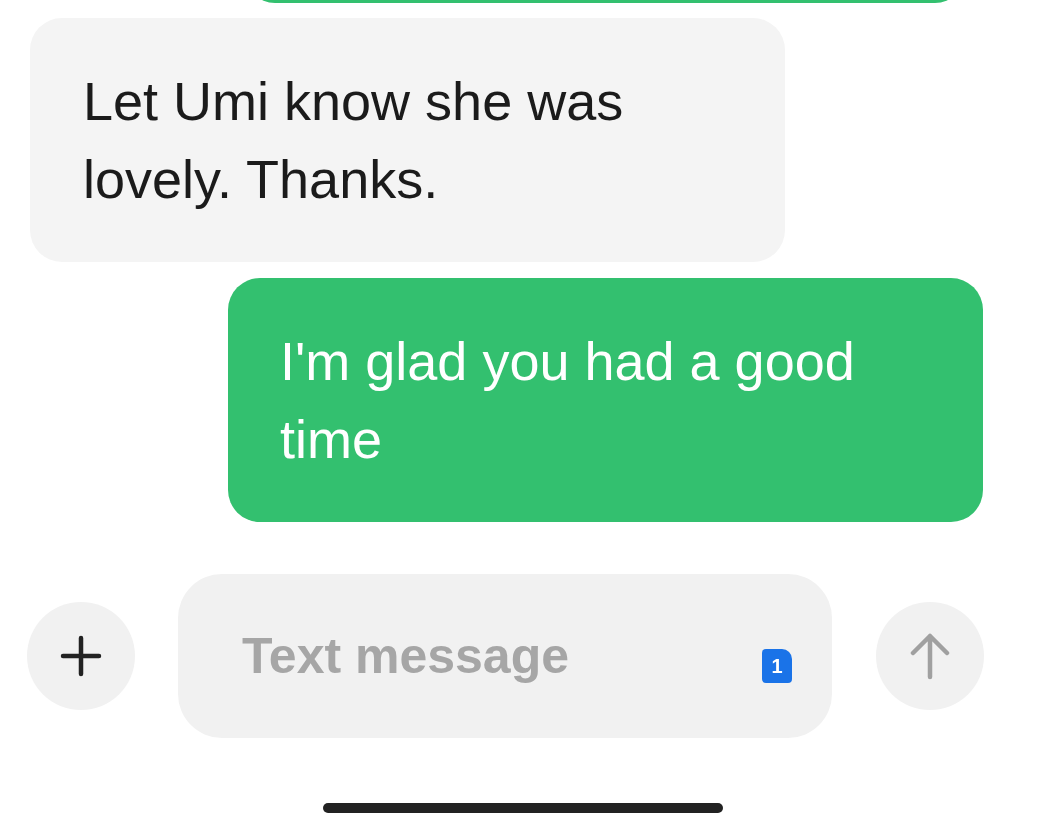  I want to click on sim-badge: 1, so click(777, 666).